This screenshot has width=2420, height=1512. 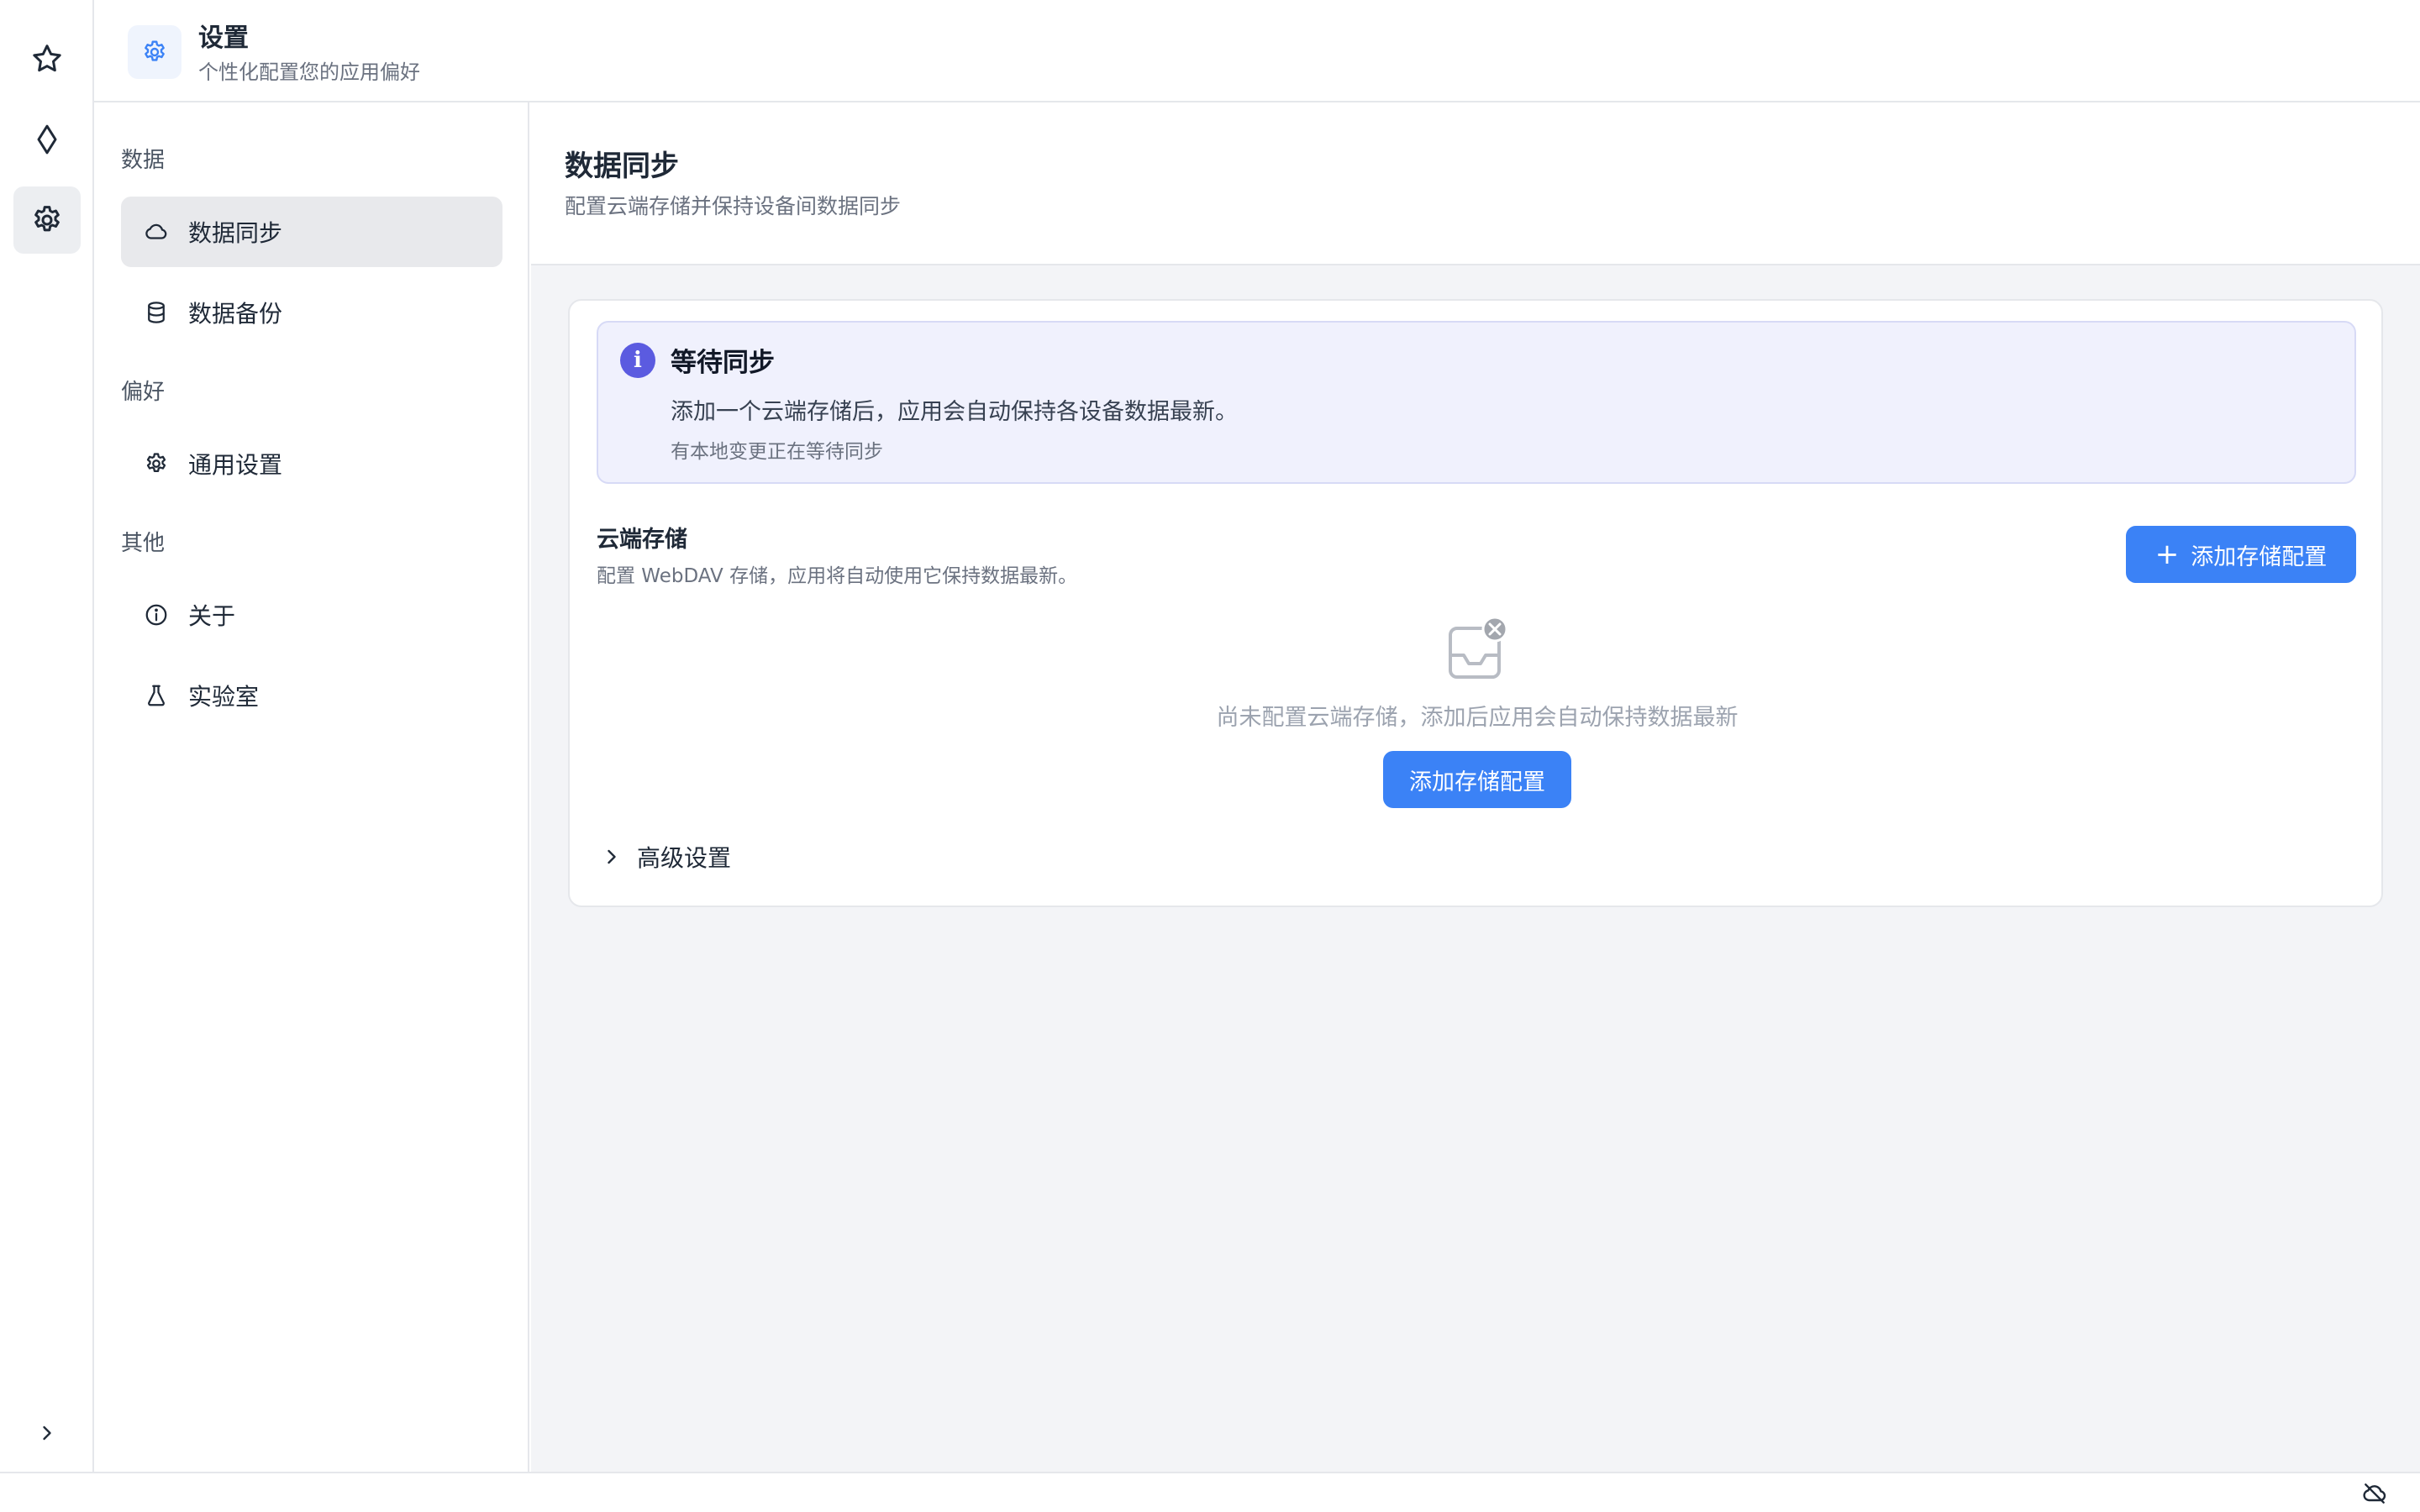 I want to click on storage-title: 云端存储, so click(x=642, y=540).